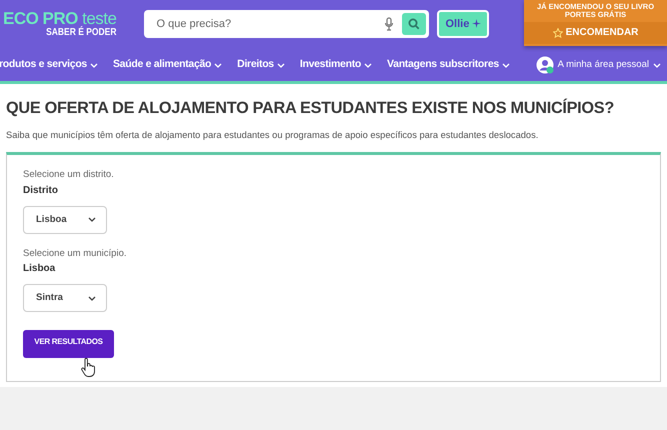  Describe the element at coordinates (41, 191) in the screenshot. I see `field-label: Distrito` at that location.